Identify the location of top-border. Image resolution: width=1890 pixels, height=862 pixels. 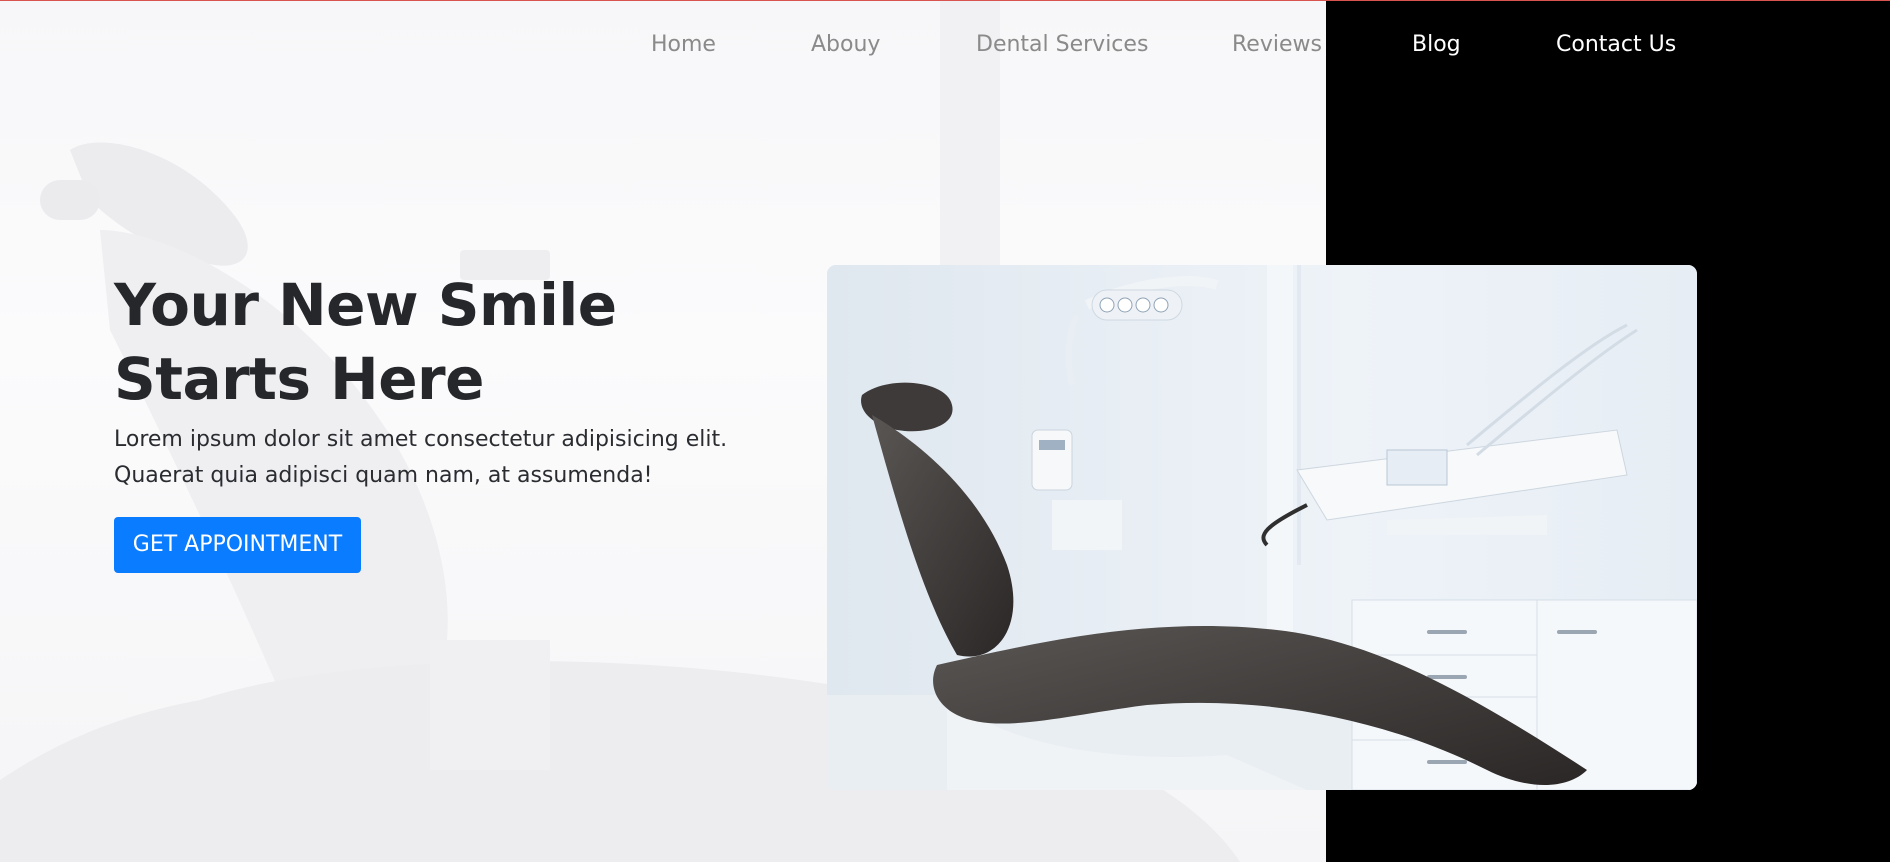
(945, 0).